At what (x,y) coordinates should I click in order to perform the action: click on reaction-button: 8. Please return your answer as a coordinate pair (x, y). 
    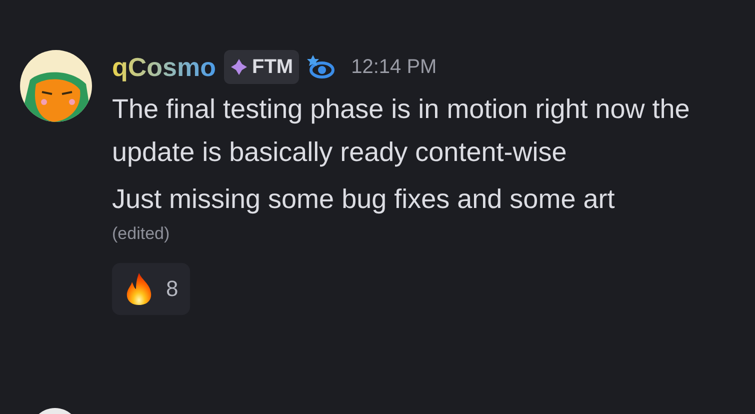
    Looking at the image, I should click on (151, 288).